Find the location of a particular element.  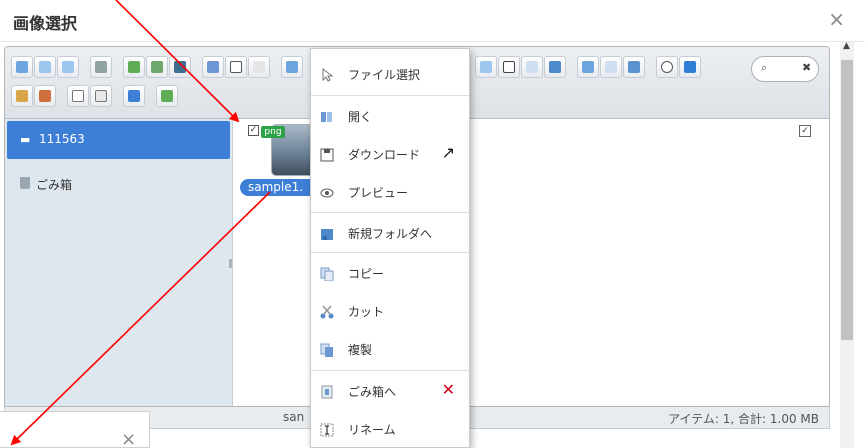

scissors-icon is located at coordinates (327, 312).